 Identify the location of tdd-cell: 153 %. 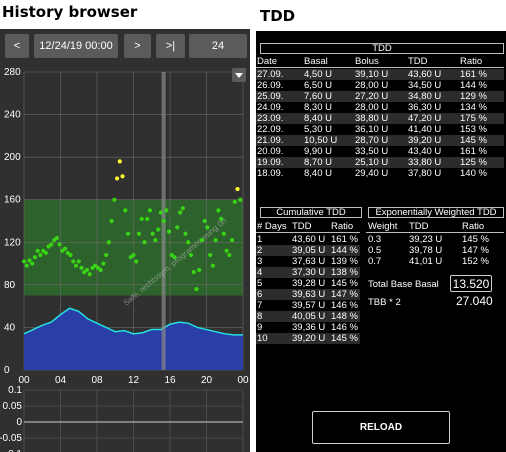
(473, 129).